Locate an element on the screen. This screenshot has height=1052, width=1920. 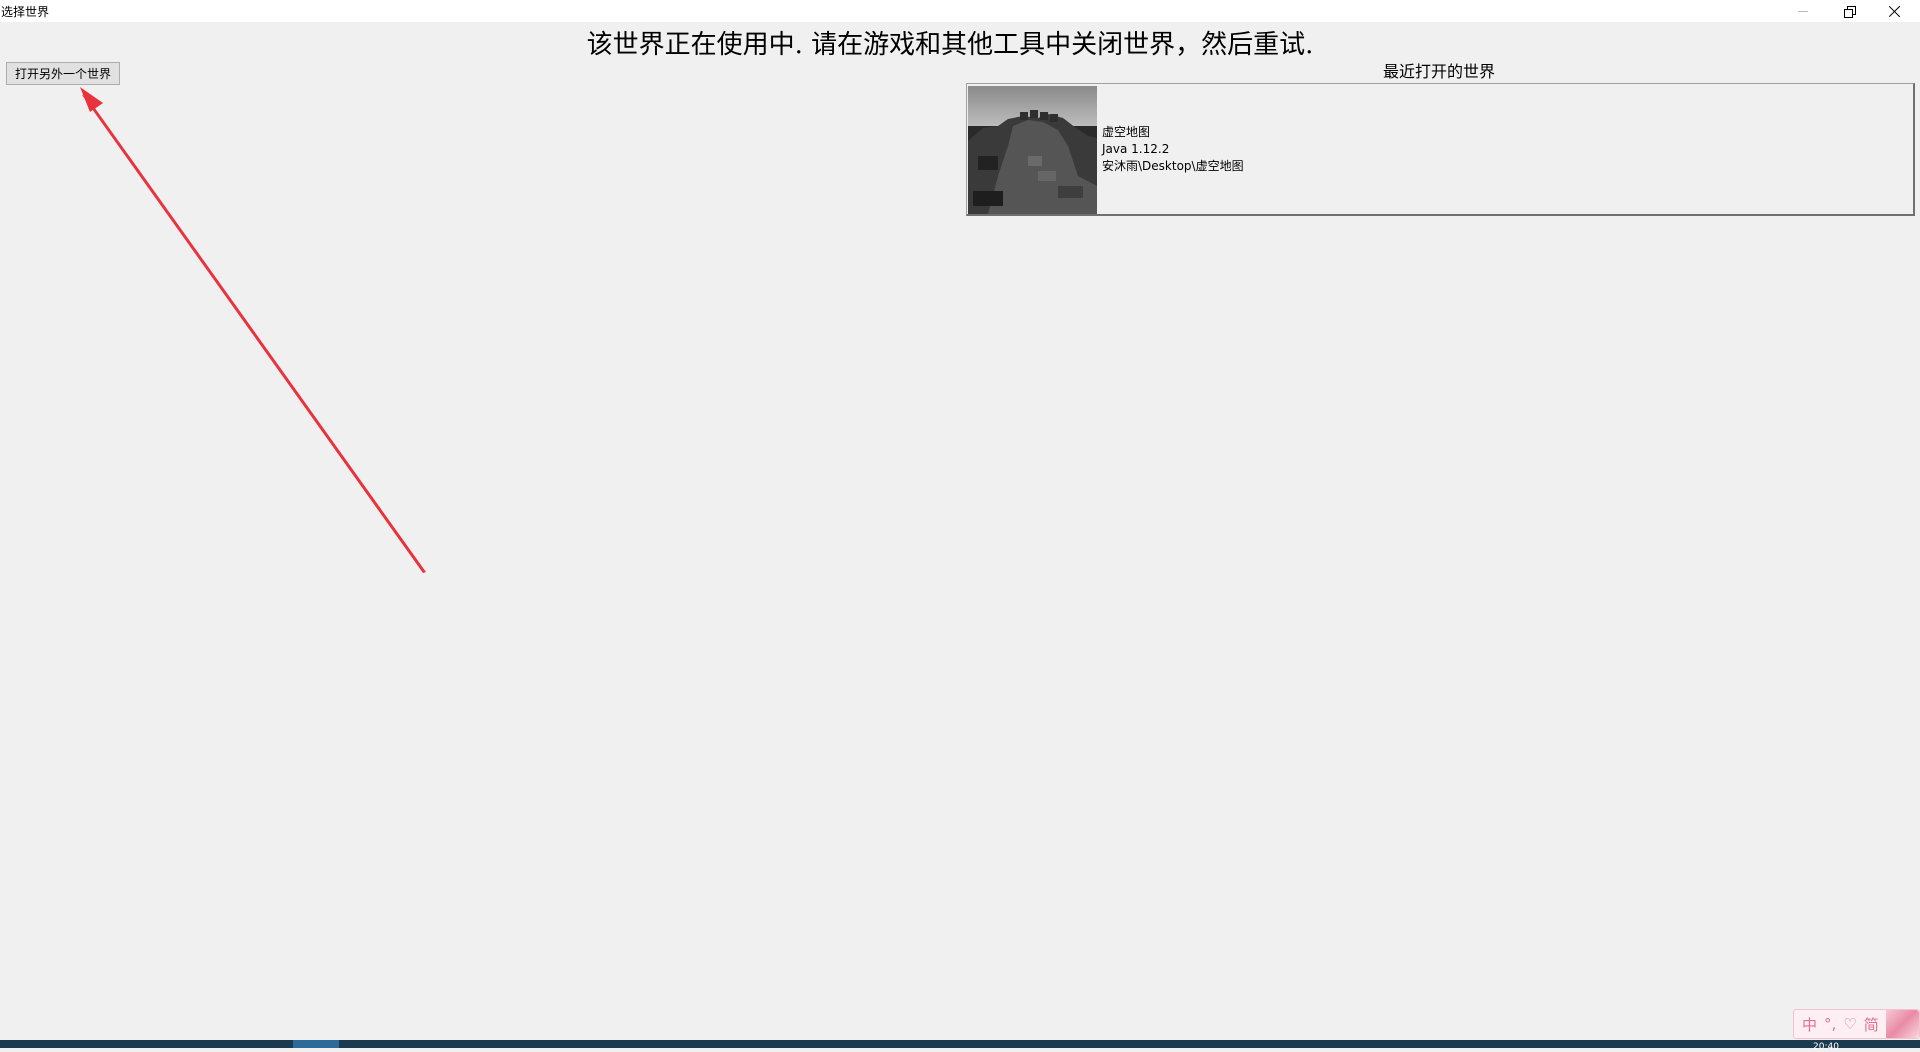
taskbar-active-app is located at coordinates (316, 1044).